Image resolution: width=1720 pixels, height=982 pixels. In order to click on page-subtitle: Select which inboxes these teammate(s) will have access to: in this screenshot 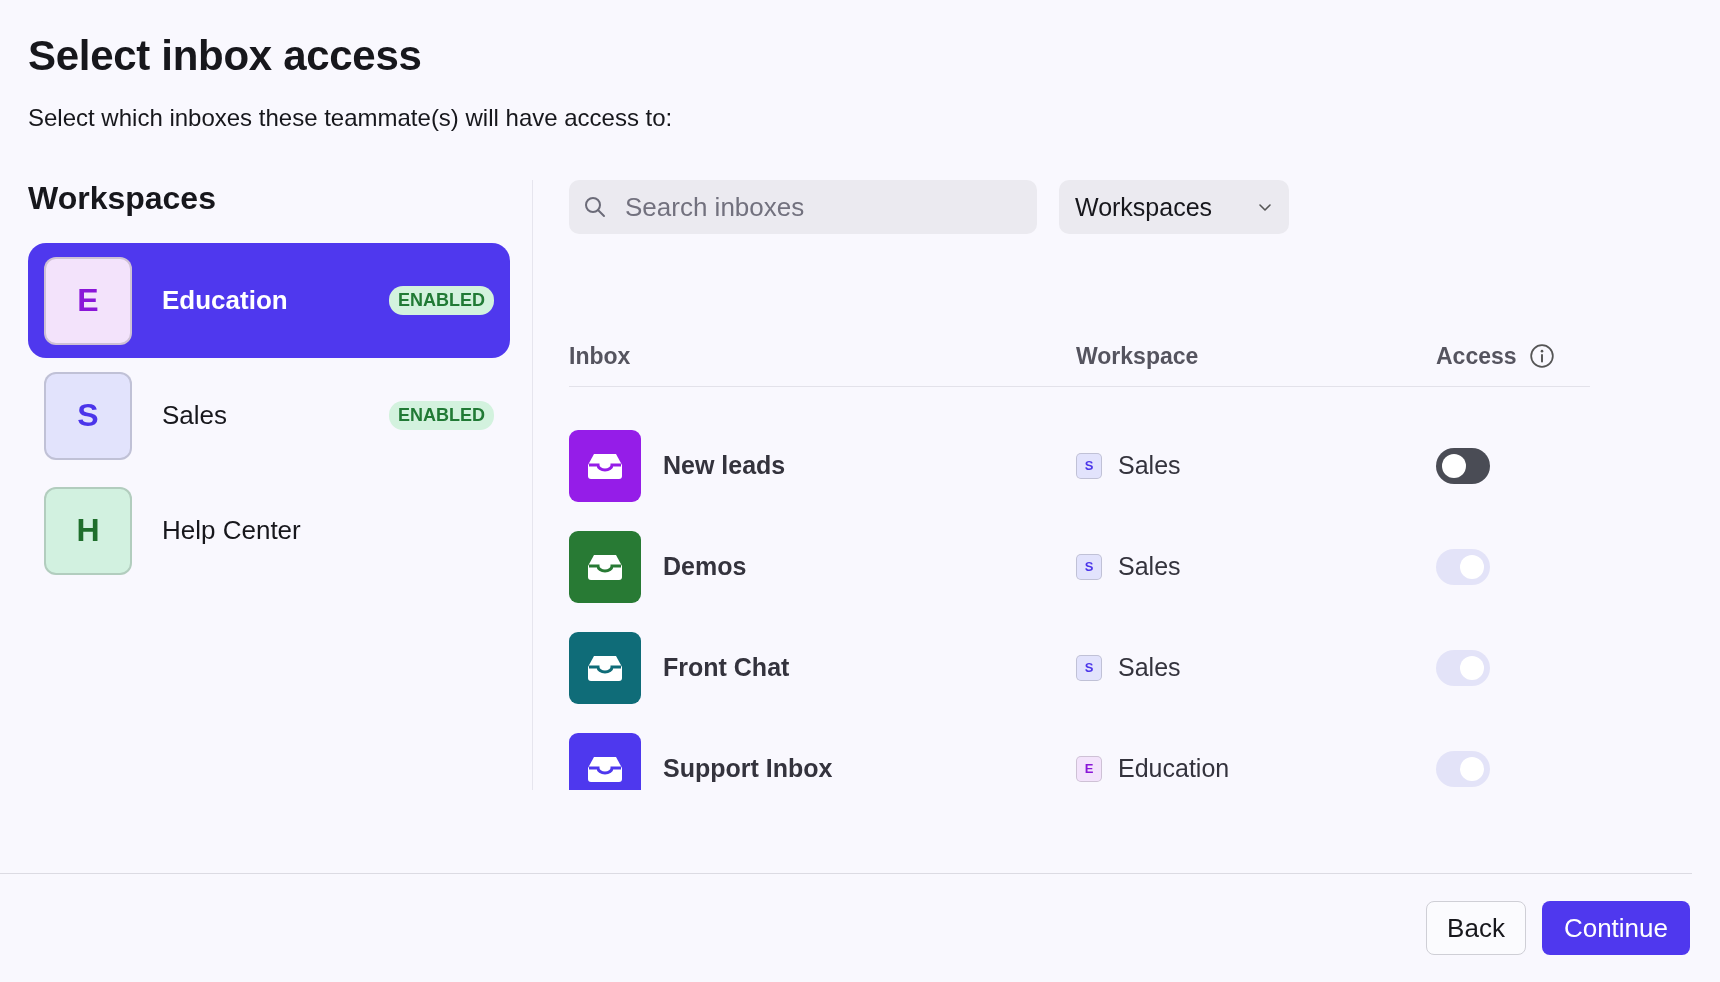, I will do `click(351, 118)`.